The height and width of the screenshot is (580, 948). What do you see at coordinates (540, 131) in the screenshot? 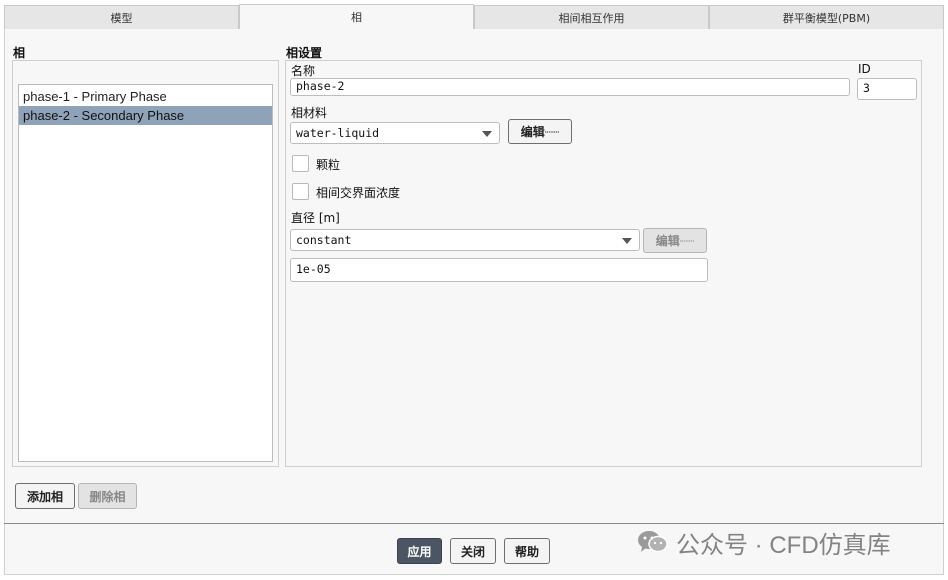
I see `material-edit-button: 编辑┈┈` at bounding box center [540, 131].